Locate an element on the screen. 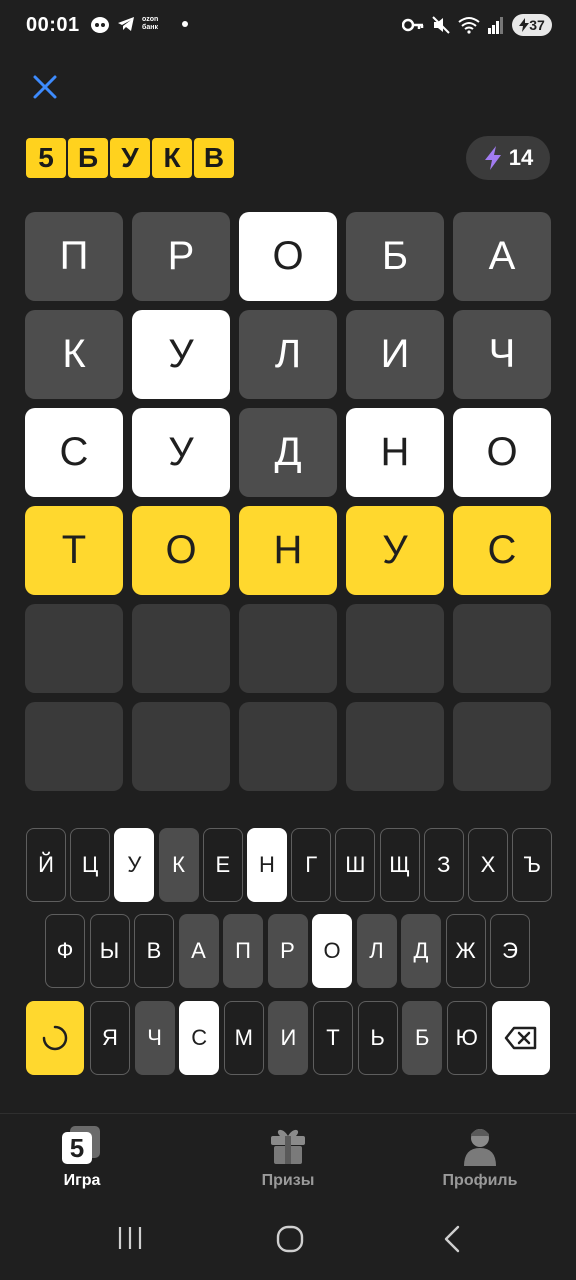 The width and height of the screenshot is (576, 1280). keyboard-key: Ы is located at coordinates (109, 951).